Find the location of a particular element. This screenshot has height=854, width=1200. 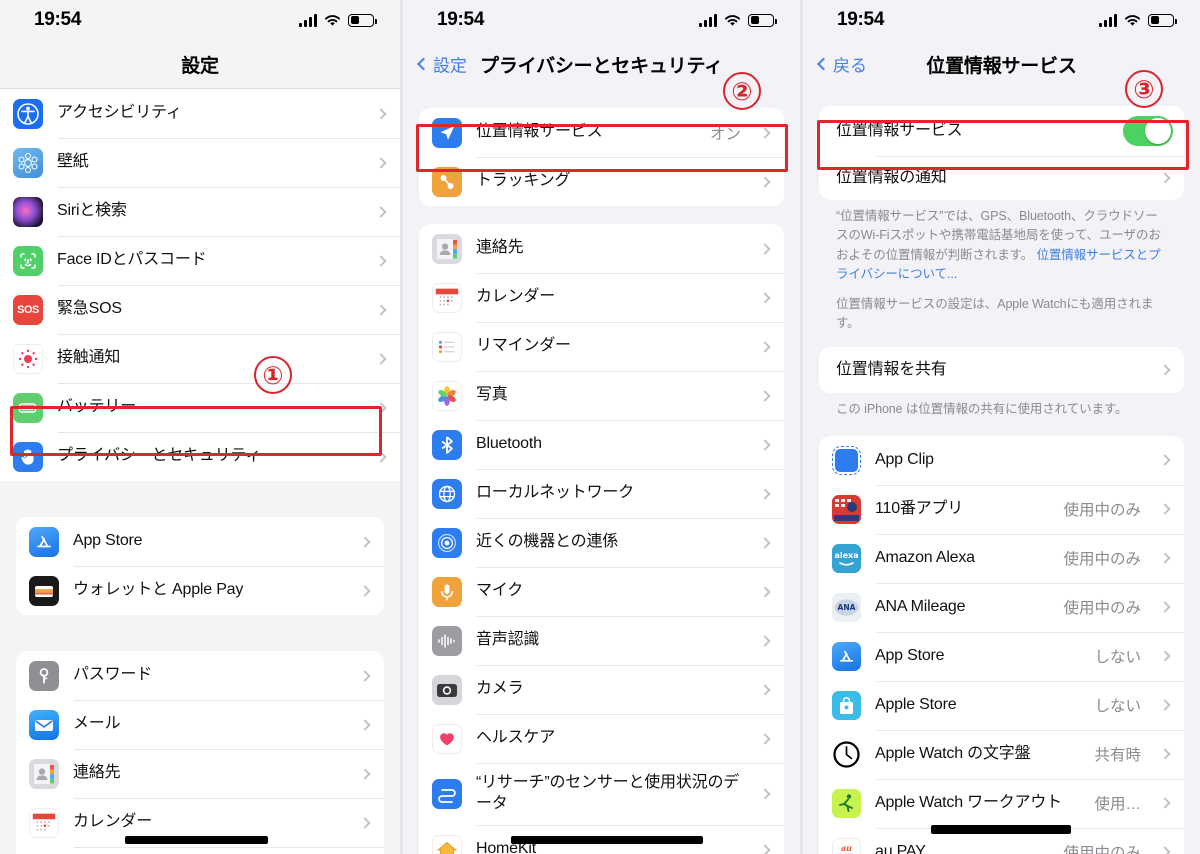

row-location-services: 位置情報サービス オン is located at coordinates (601, 132).